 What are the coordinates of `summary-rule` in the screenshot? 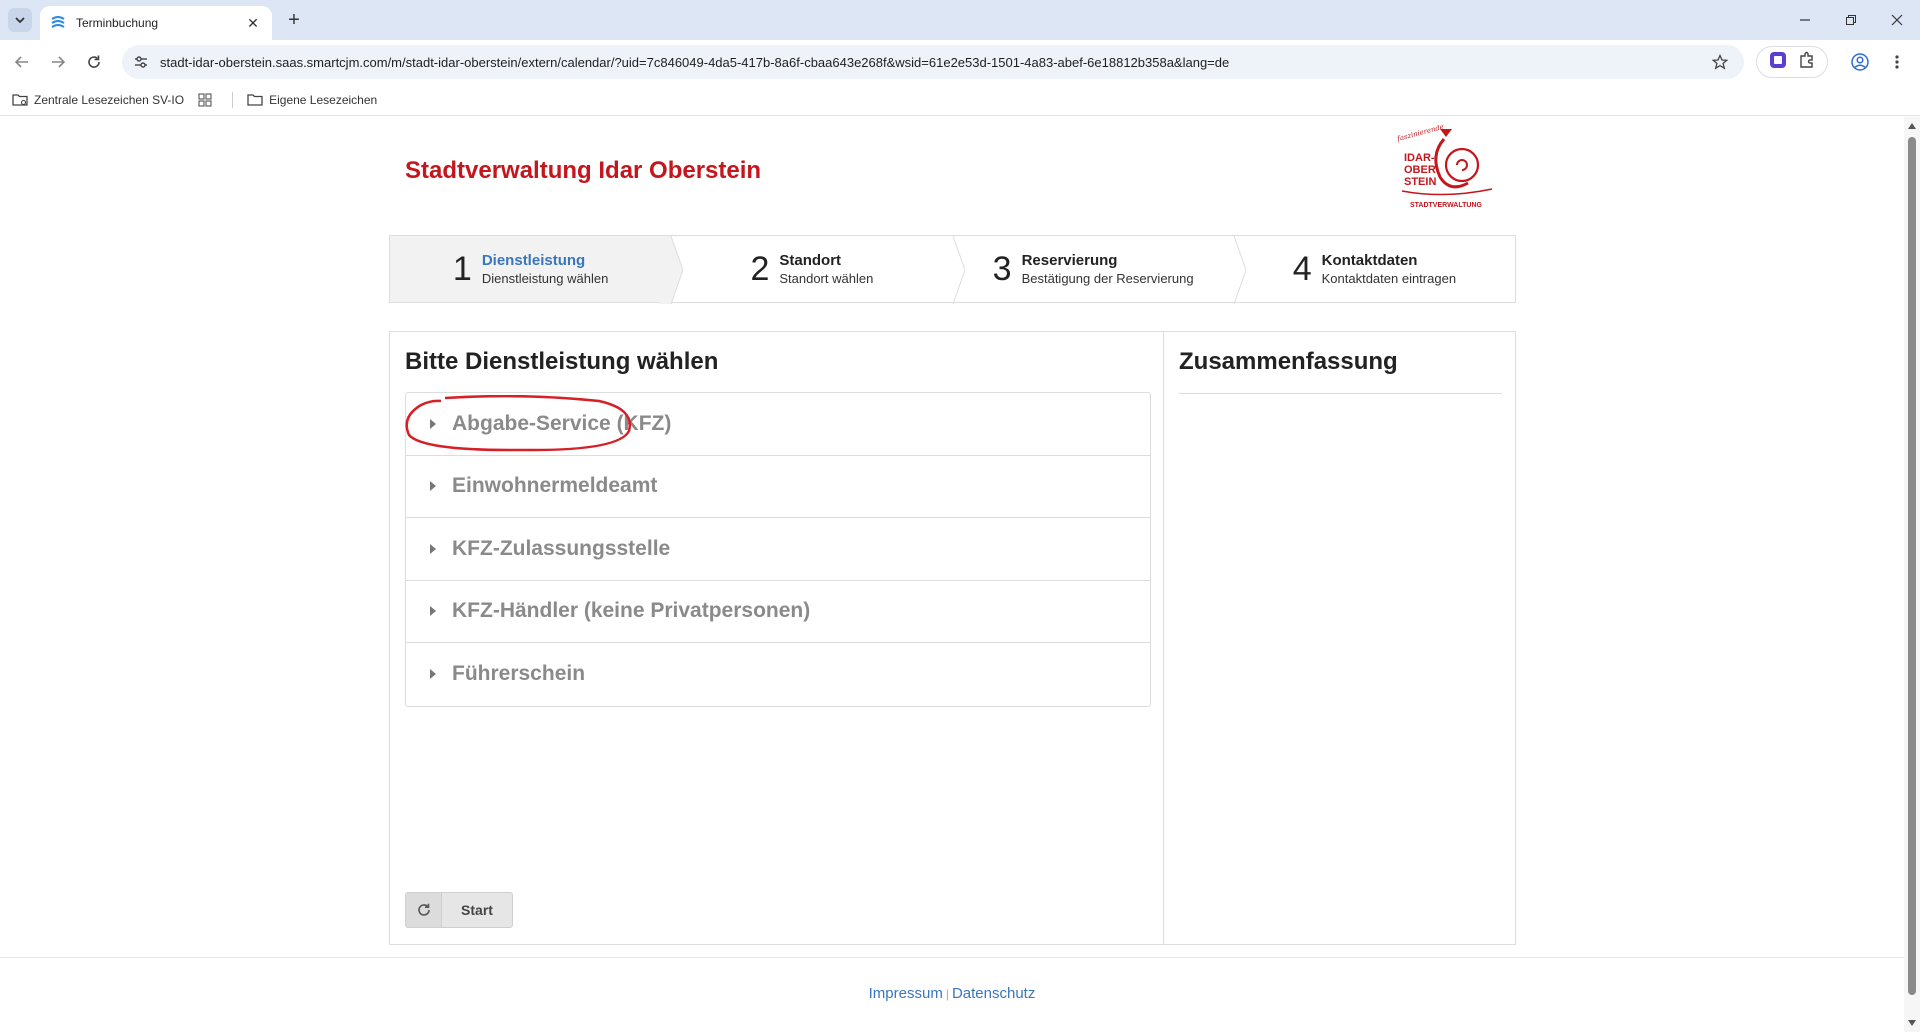 It's located at (1340, 393).